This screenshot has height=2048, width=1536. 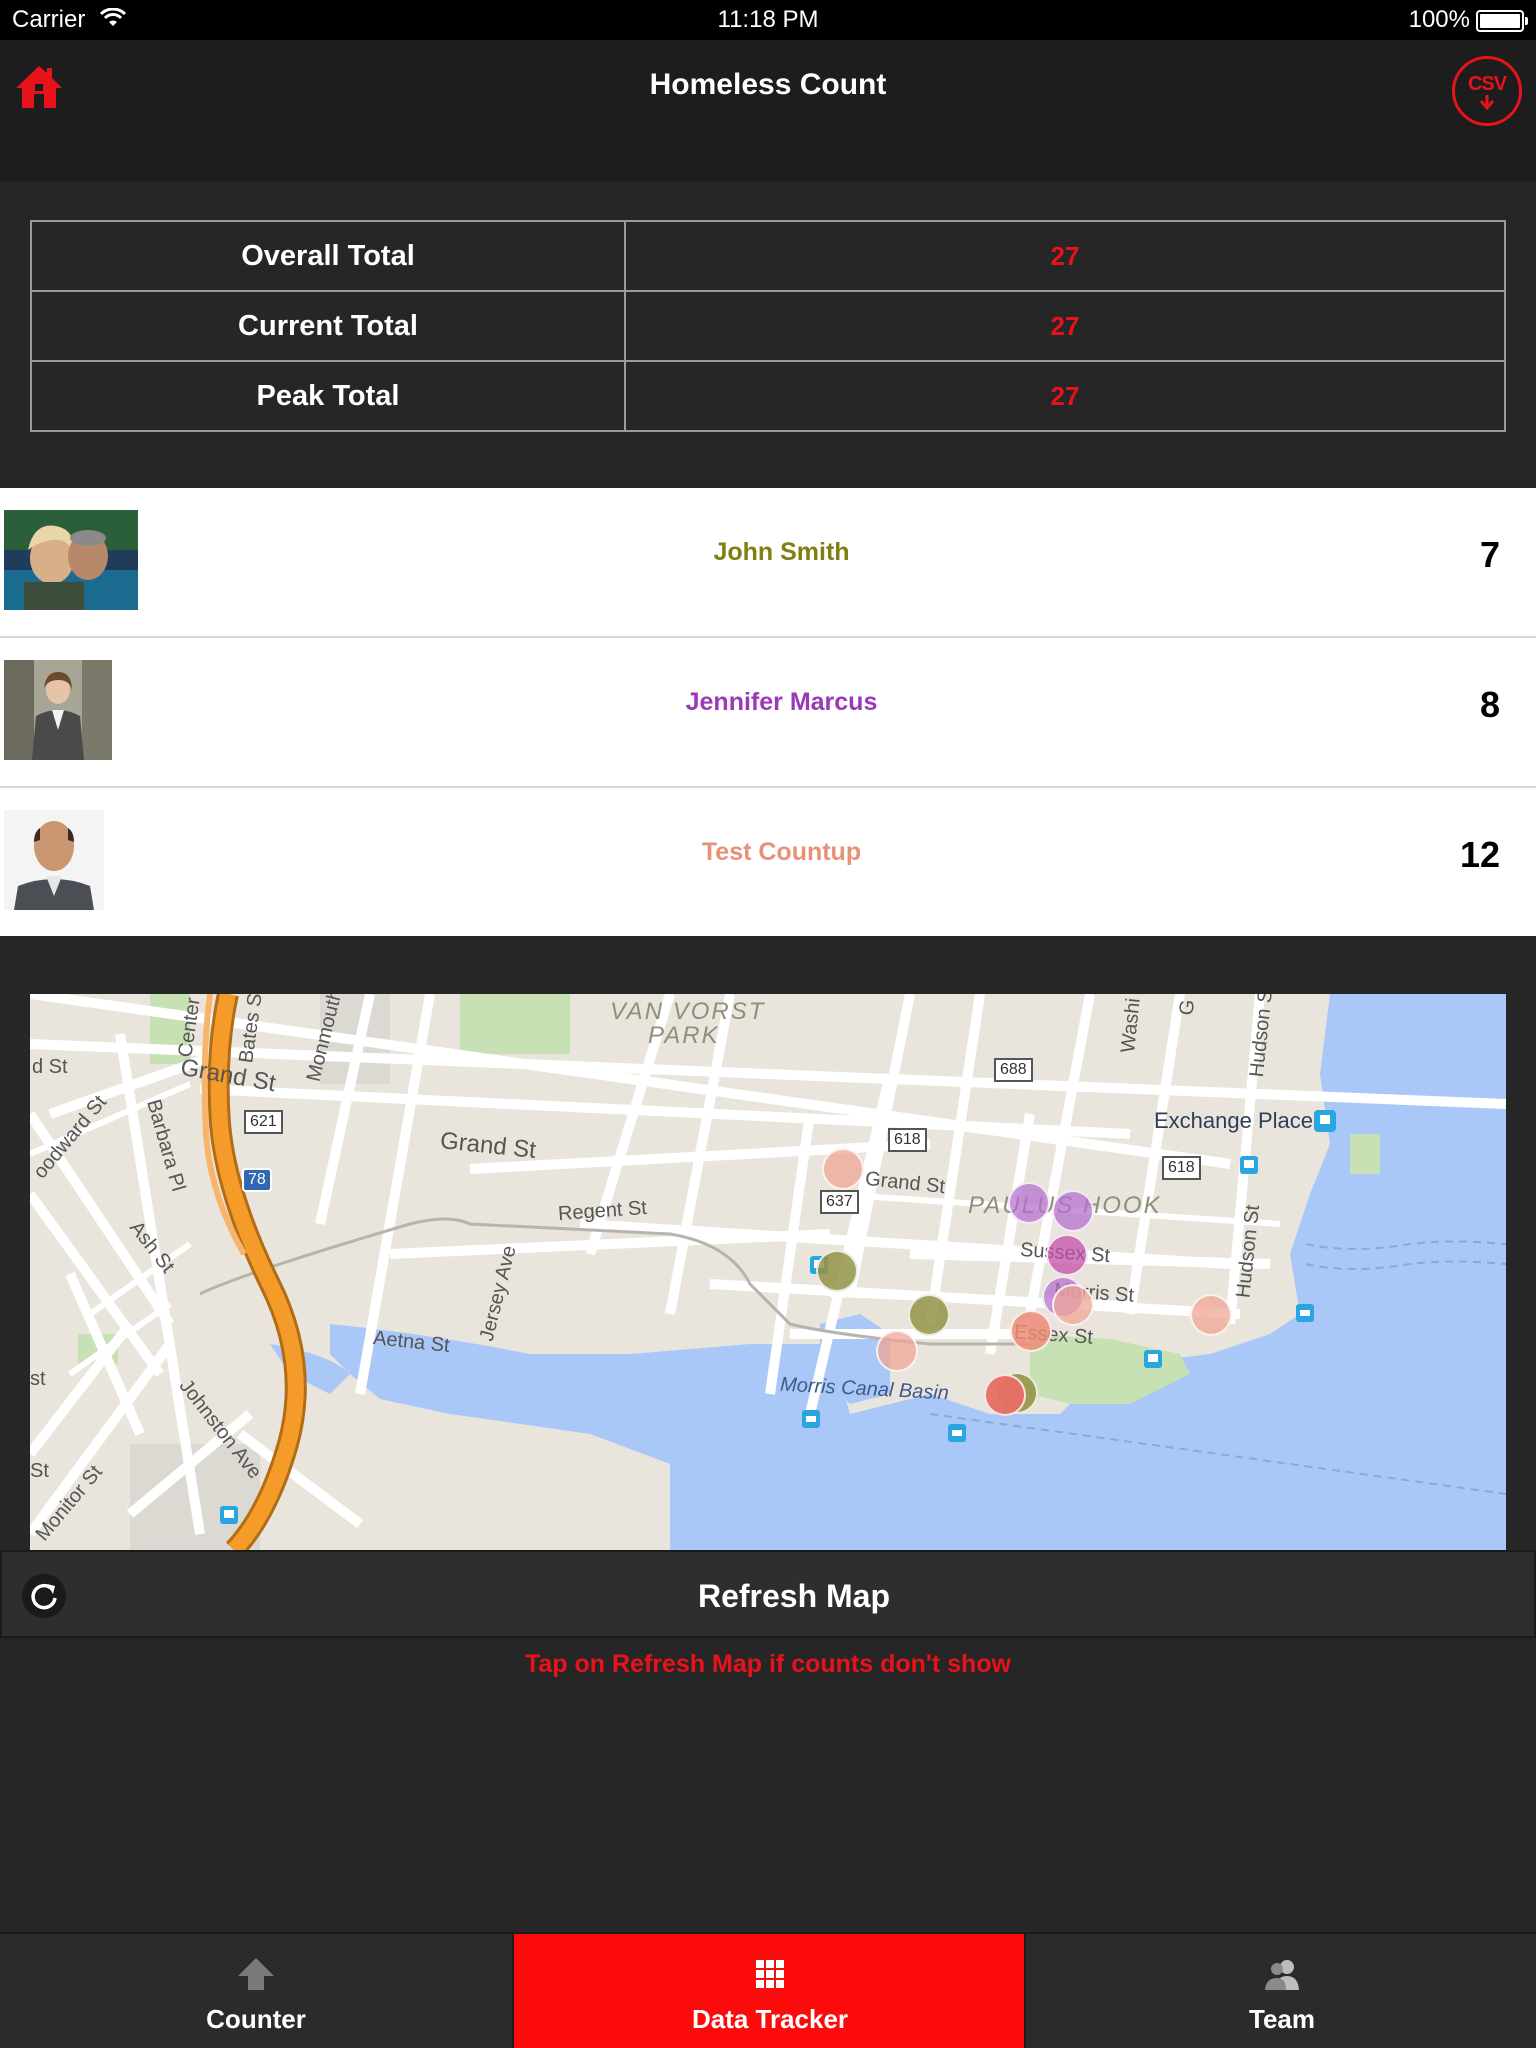 I want to click on csv-export-button: CSV, so click(x=1487, y=91).